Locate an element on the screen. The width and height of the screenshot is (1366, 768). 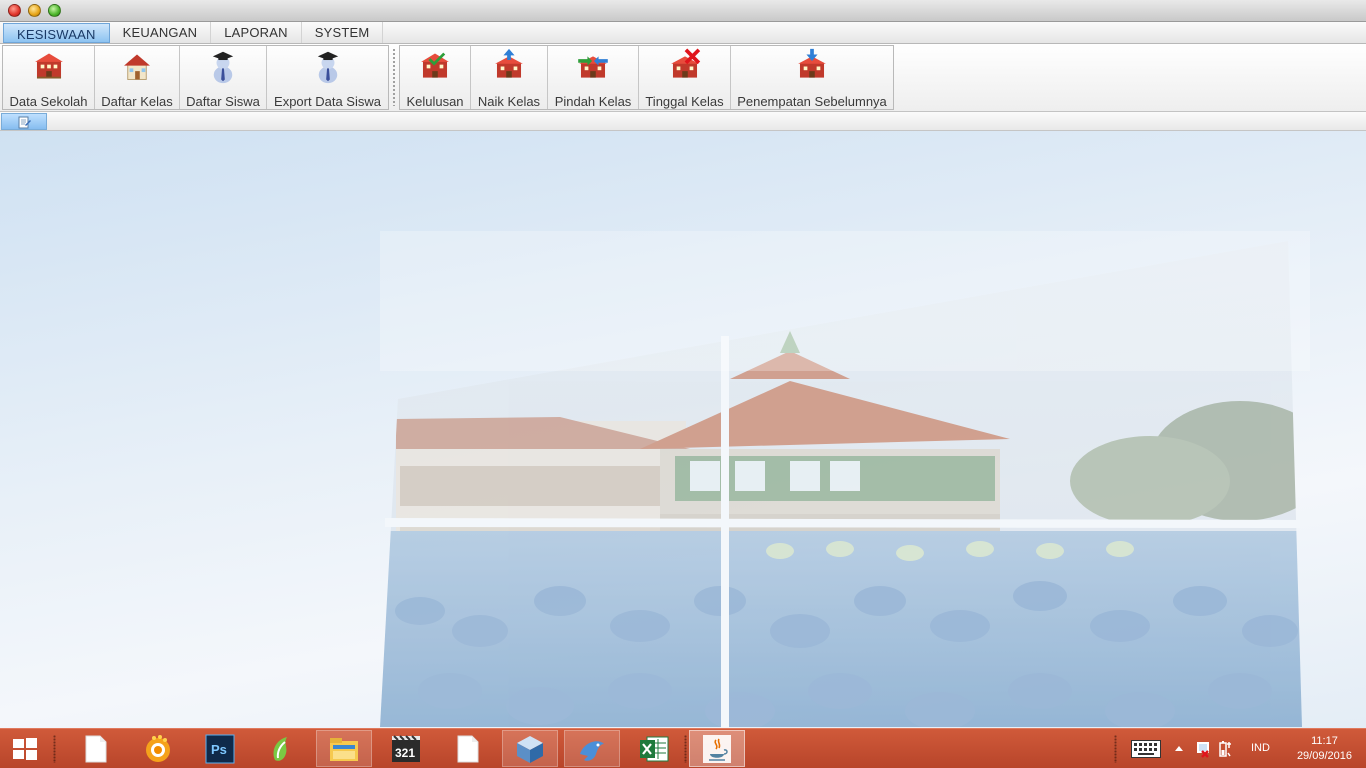
network-error-icon is located at coordinates (1203, 749).